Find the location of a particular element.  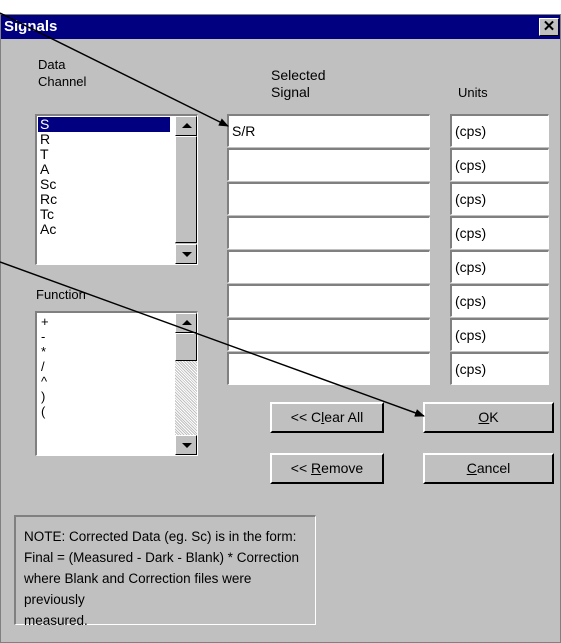

units-field-4: (cps) is located at coordinates (499, 232).